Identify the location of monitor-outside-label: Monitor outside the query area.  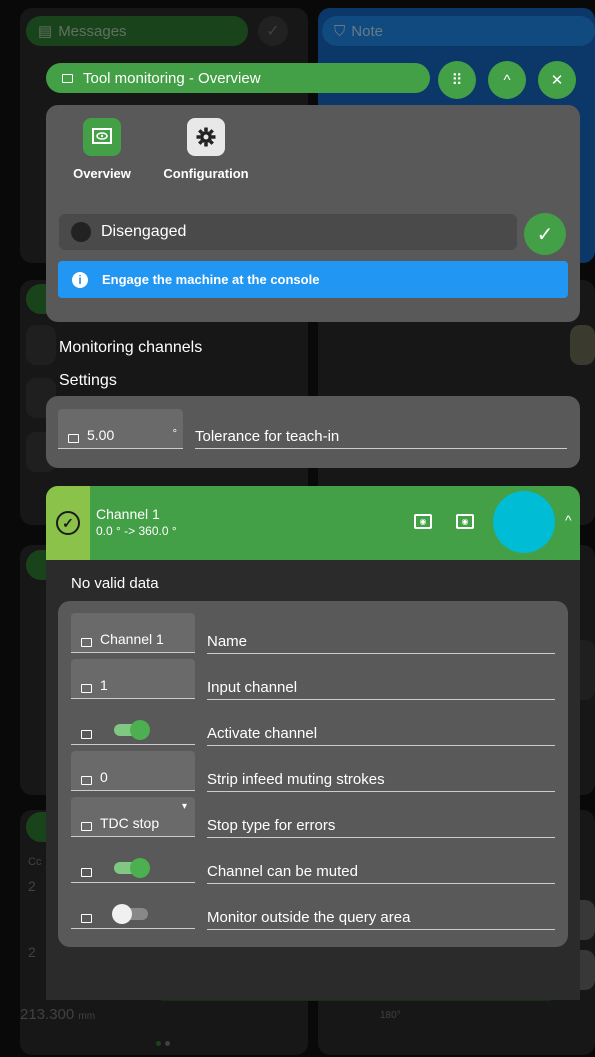
(381, 919).